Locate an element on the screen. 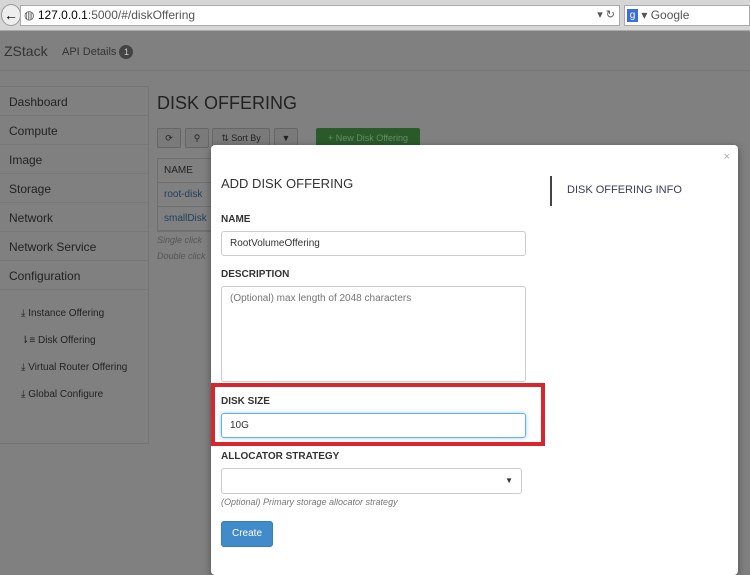 The width and height of the screenshot is (750, 575). sidebar-item-network-service: Network Service is located at coordinates (74, 246).